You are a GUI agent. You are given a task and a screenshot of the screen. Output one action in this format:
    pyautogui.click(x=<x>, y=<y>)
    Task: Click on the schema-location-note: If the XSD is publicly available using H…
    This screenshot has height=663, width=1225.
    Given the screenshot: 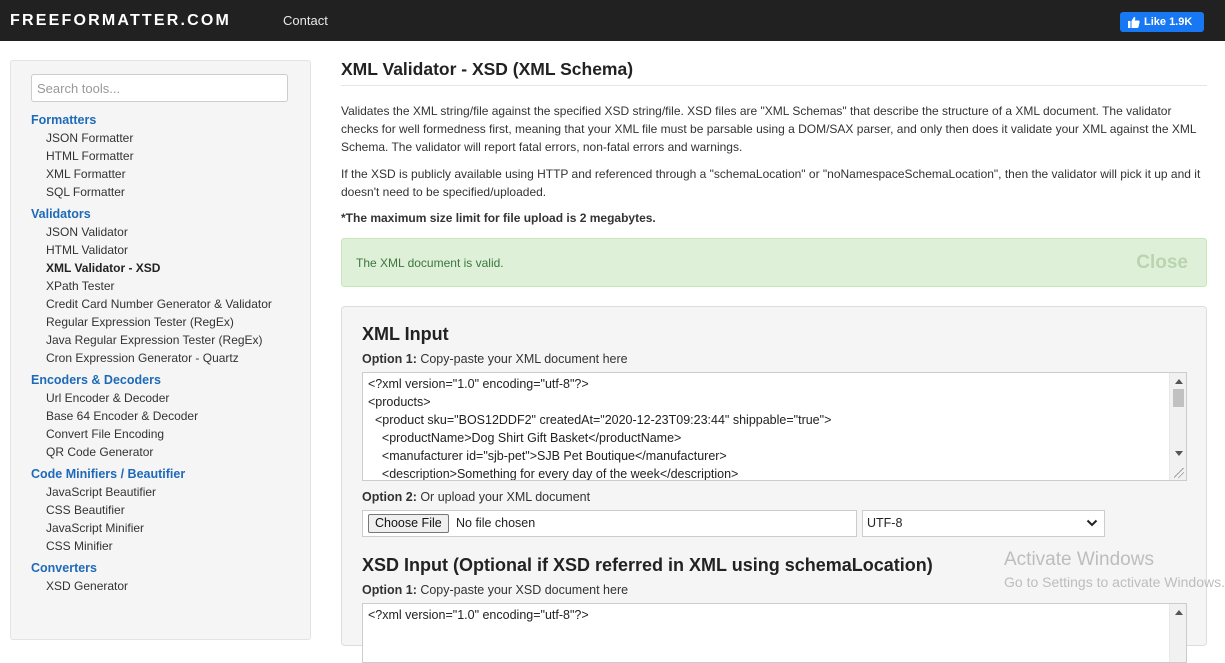 What is the action you would take?
    pyautogui.click(x=771, y=183)
    